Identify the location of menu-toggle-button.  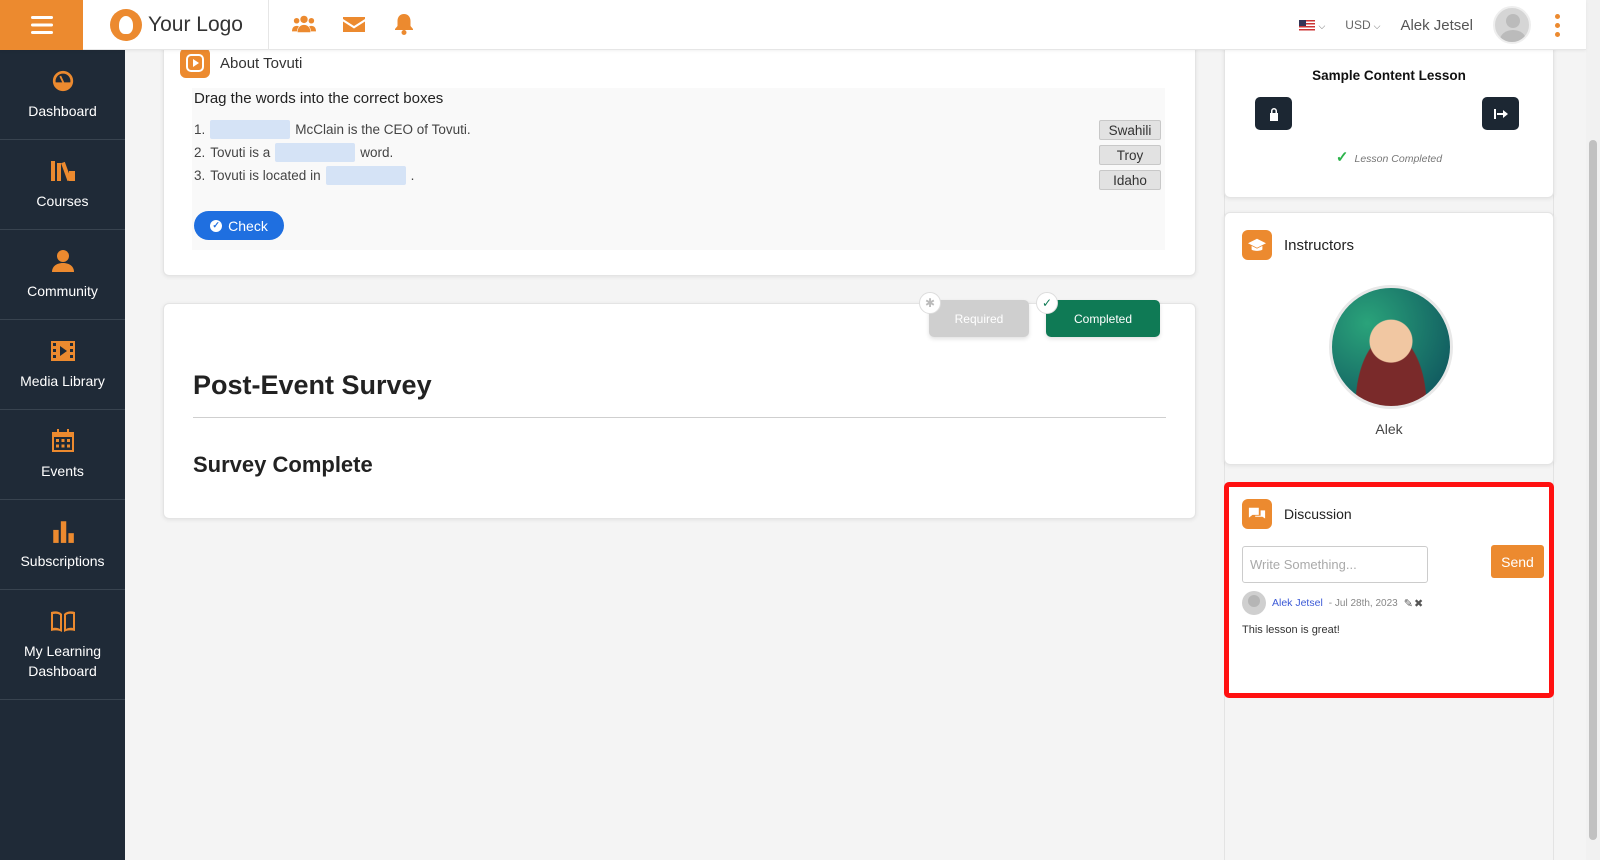
(41, 25).